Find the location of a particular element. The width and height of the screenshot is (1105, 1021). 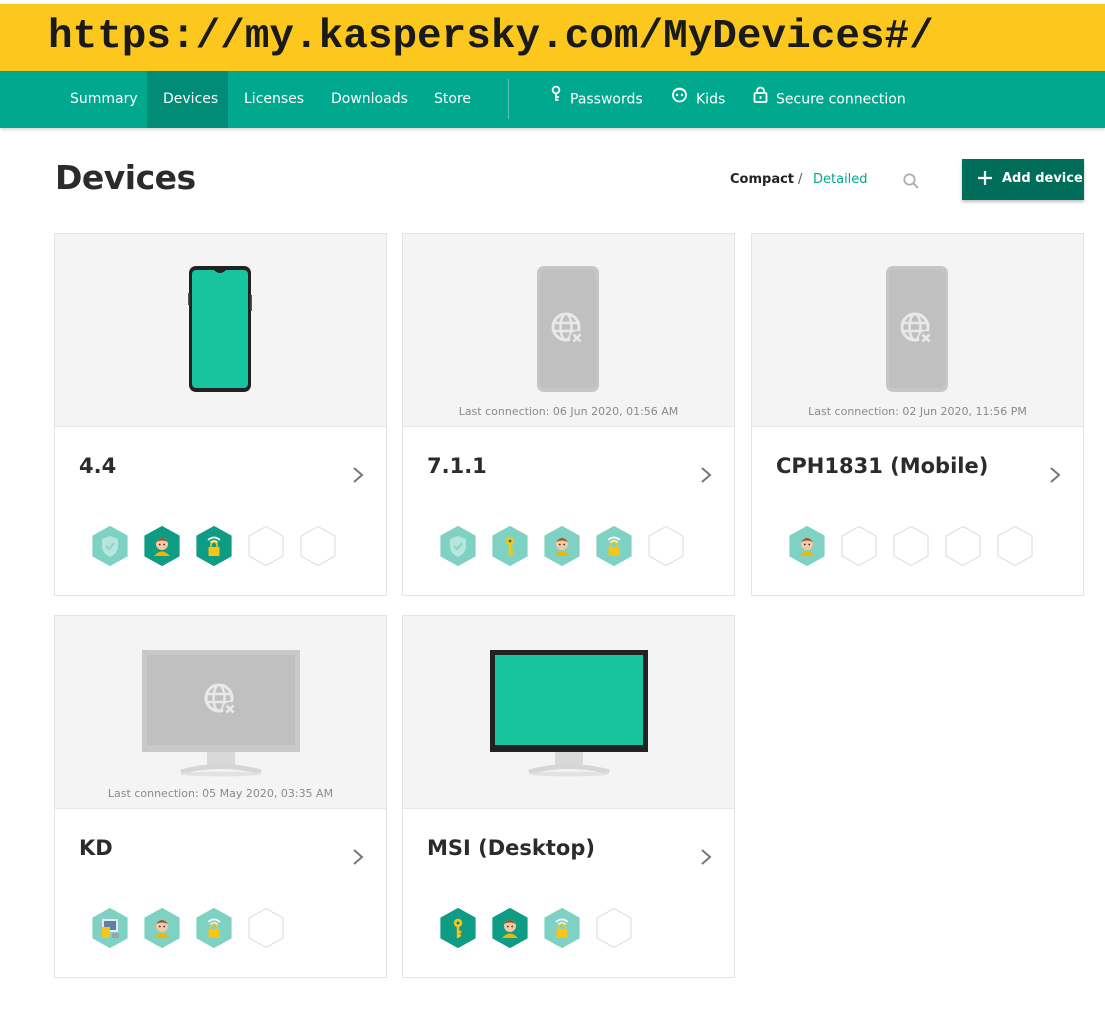

device-card: Last connection: 05 May 2020, 03:35 AM KD is located at coordinates (220, 796).